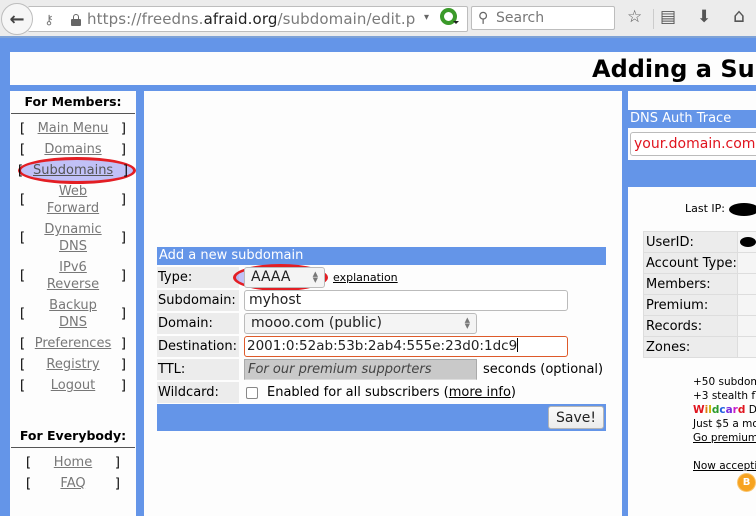 This screenshot has width=756, height=516. What do you see at coordinates (699, 263) in the screenshot?
I see `table-row: Account Type:` at bounding box center [699, 263].